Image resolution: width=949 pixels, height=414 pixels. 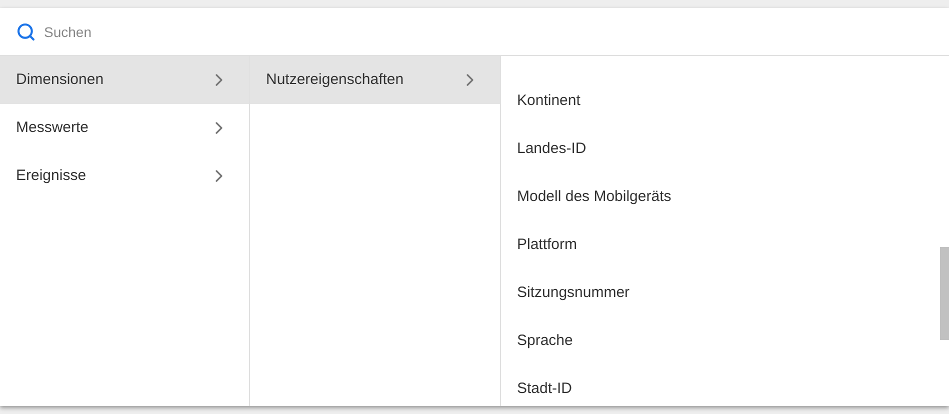 I want to click on menu-item: Nutzereigenschaften, so click(x=375, y=80).